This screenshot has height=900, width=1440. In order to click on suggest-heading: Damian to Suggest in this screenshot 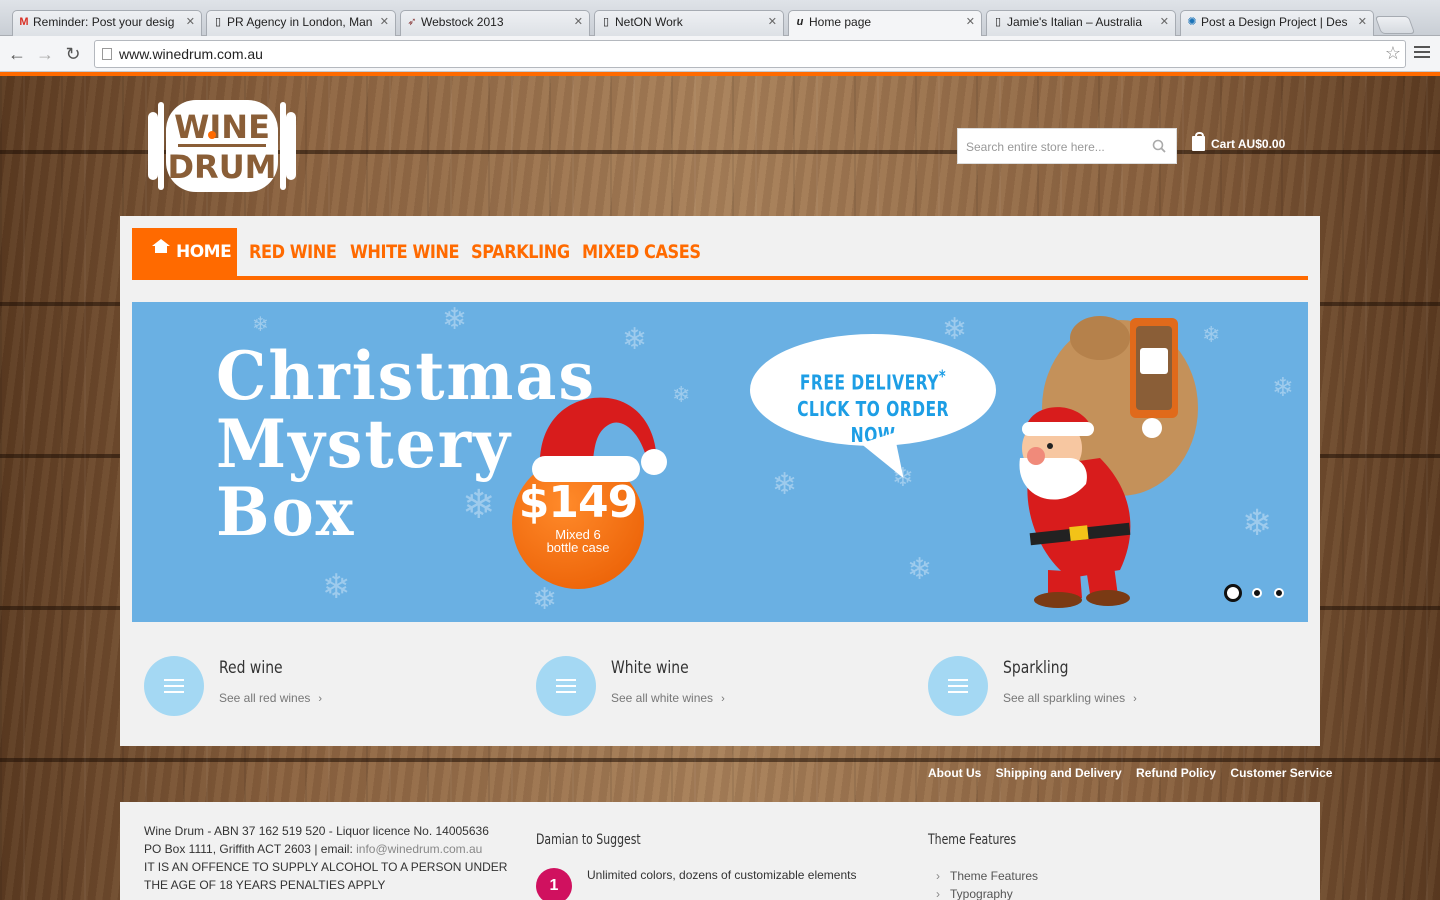, I will do `click(588, 840)`.